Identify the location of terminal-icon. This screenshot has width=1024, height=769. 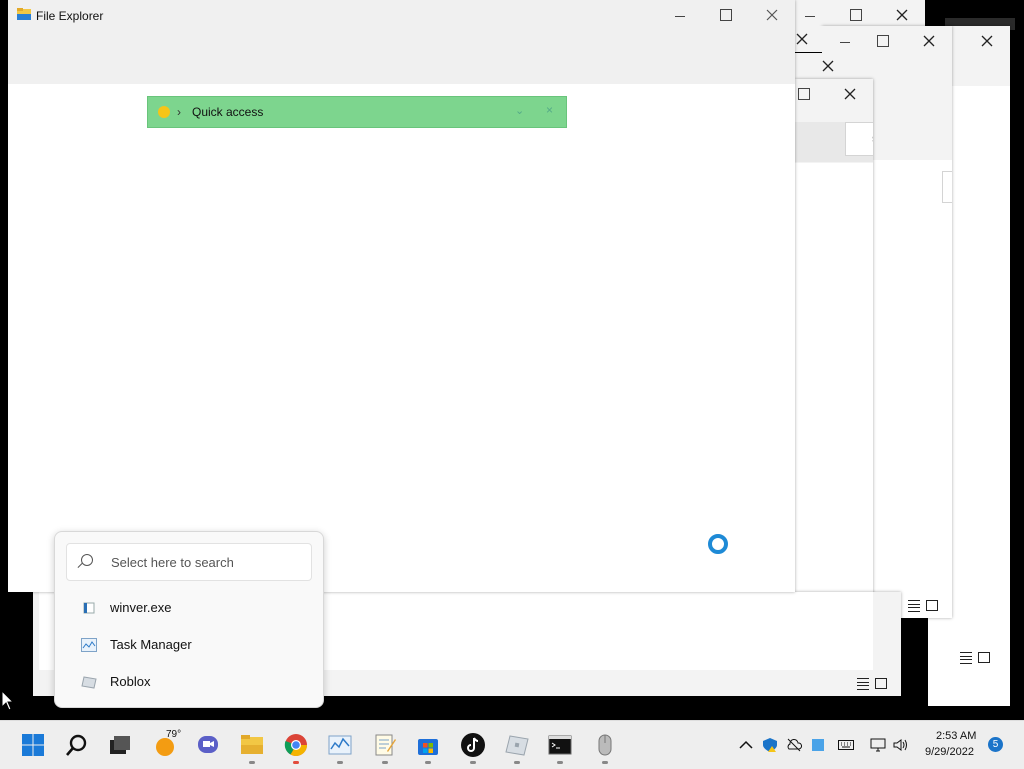
(560, 745).